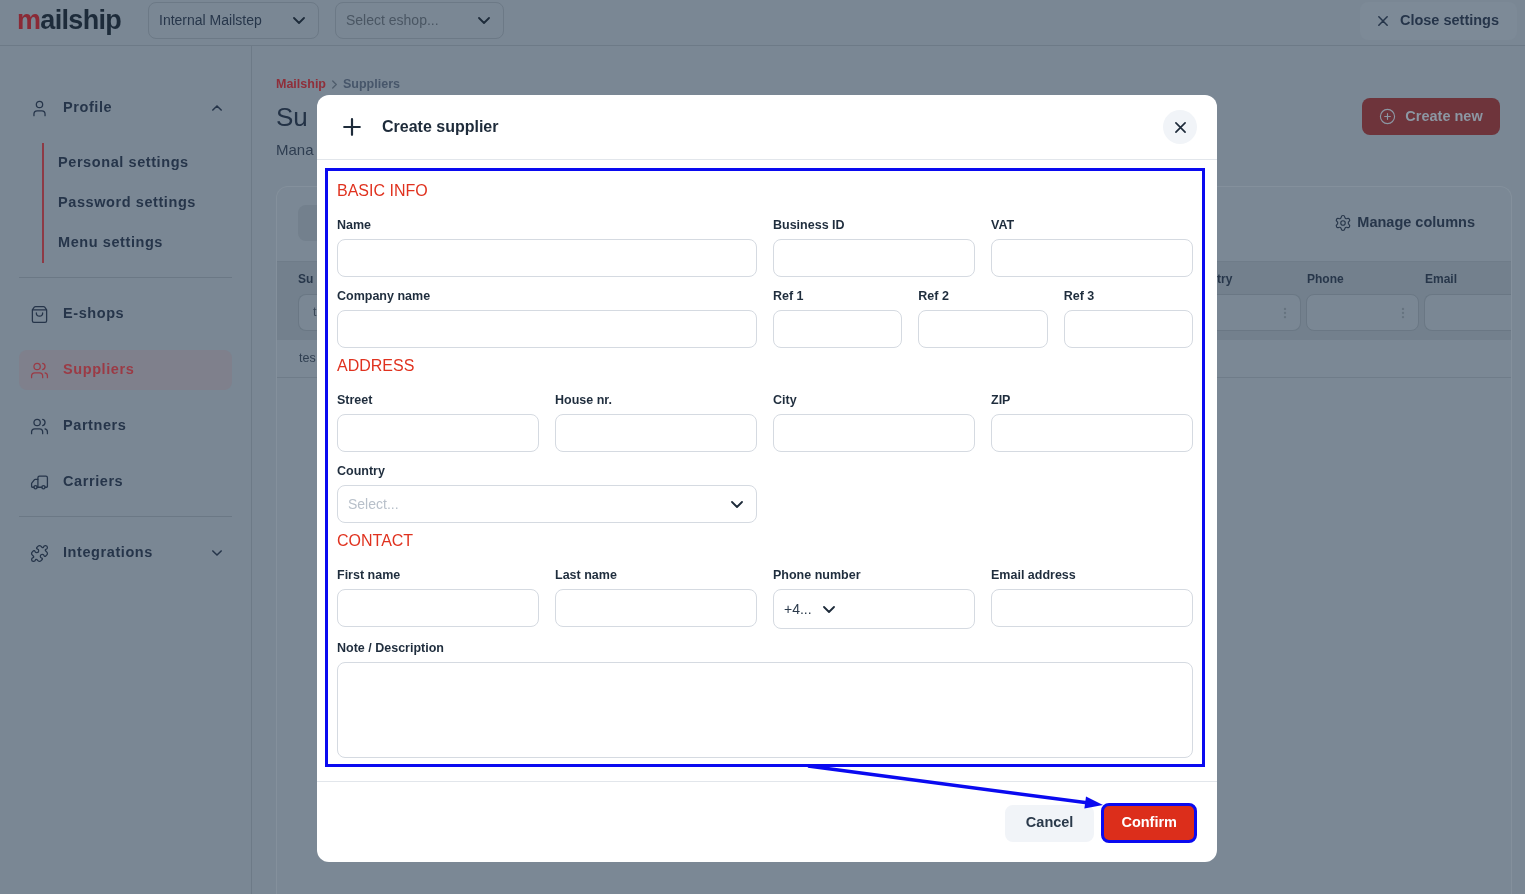 The image size is (1525, 894). What do you see at coordinates (125, 108) in the screenshot?
I see `sidebar-item: Profile` at bounding box center [125, 108].